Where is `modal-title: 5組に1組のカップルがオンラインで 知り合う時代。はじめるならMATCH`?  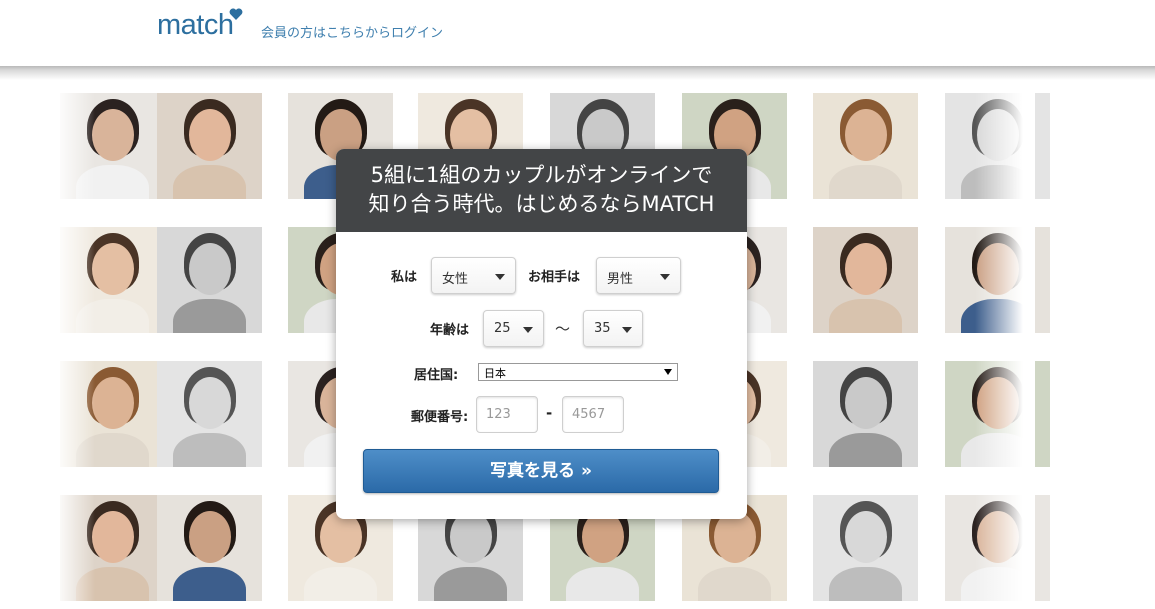 modal-title: 5組に1組のカップルがオンラインで 知り合う時代。はじめるならMATCH is located at coordinates (541, 190).